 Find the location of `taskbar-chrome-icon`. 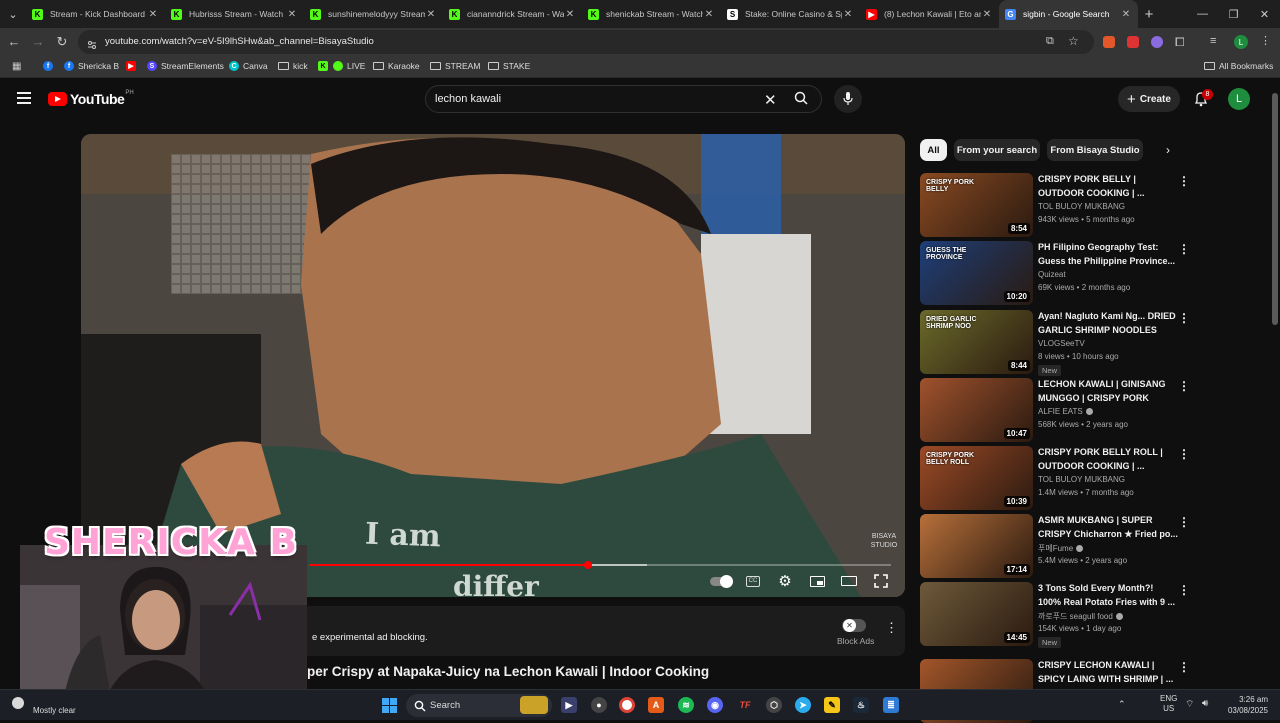

taskbar-chrome-icon is located at coordinates (627, 705).